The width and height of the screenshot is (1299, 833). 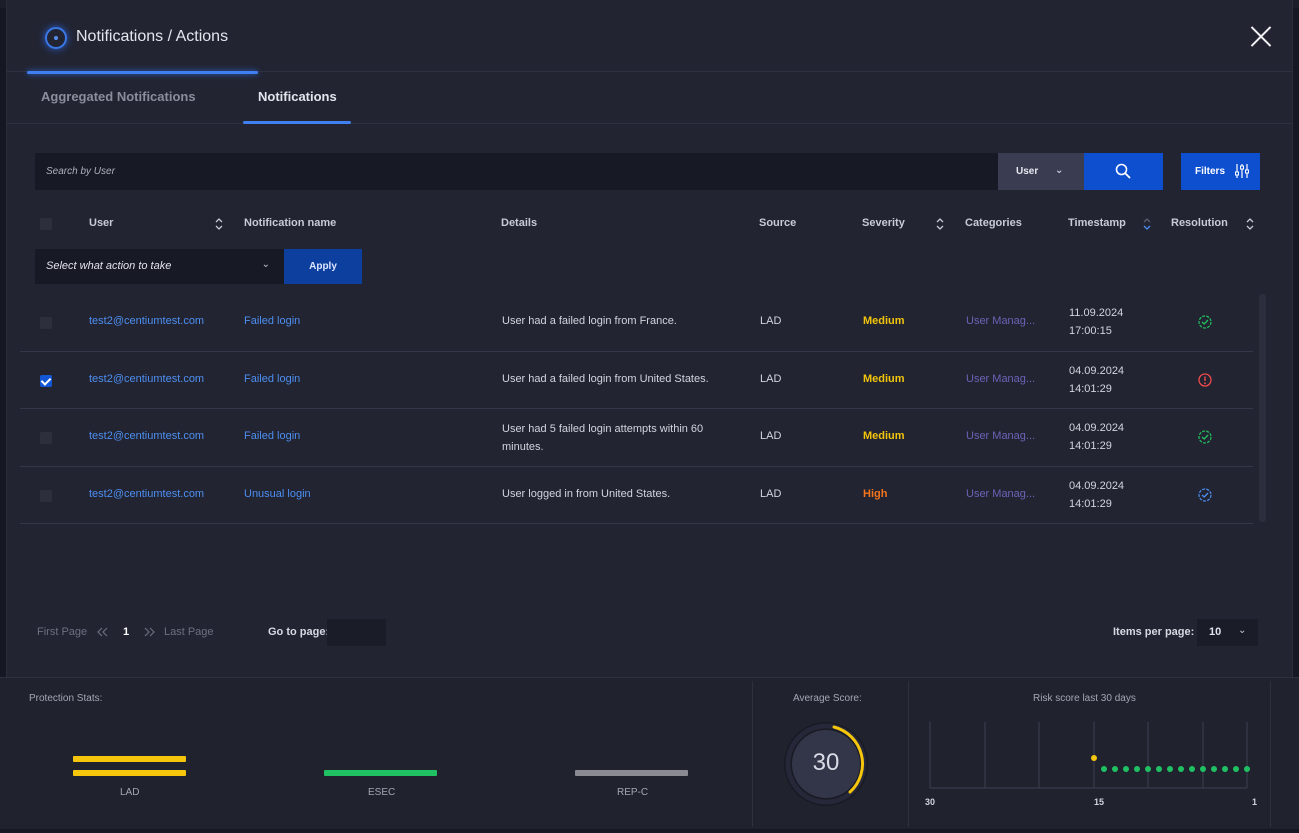 What do you see at coordinates (109, 266) in the screenshot?
I see `bulk-action-placeholder: Select what action to take` at bounding box center [109, 266].